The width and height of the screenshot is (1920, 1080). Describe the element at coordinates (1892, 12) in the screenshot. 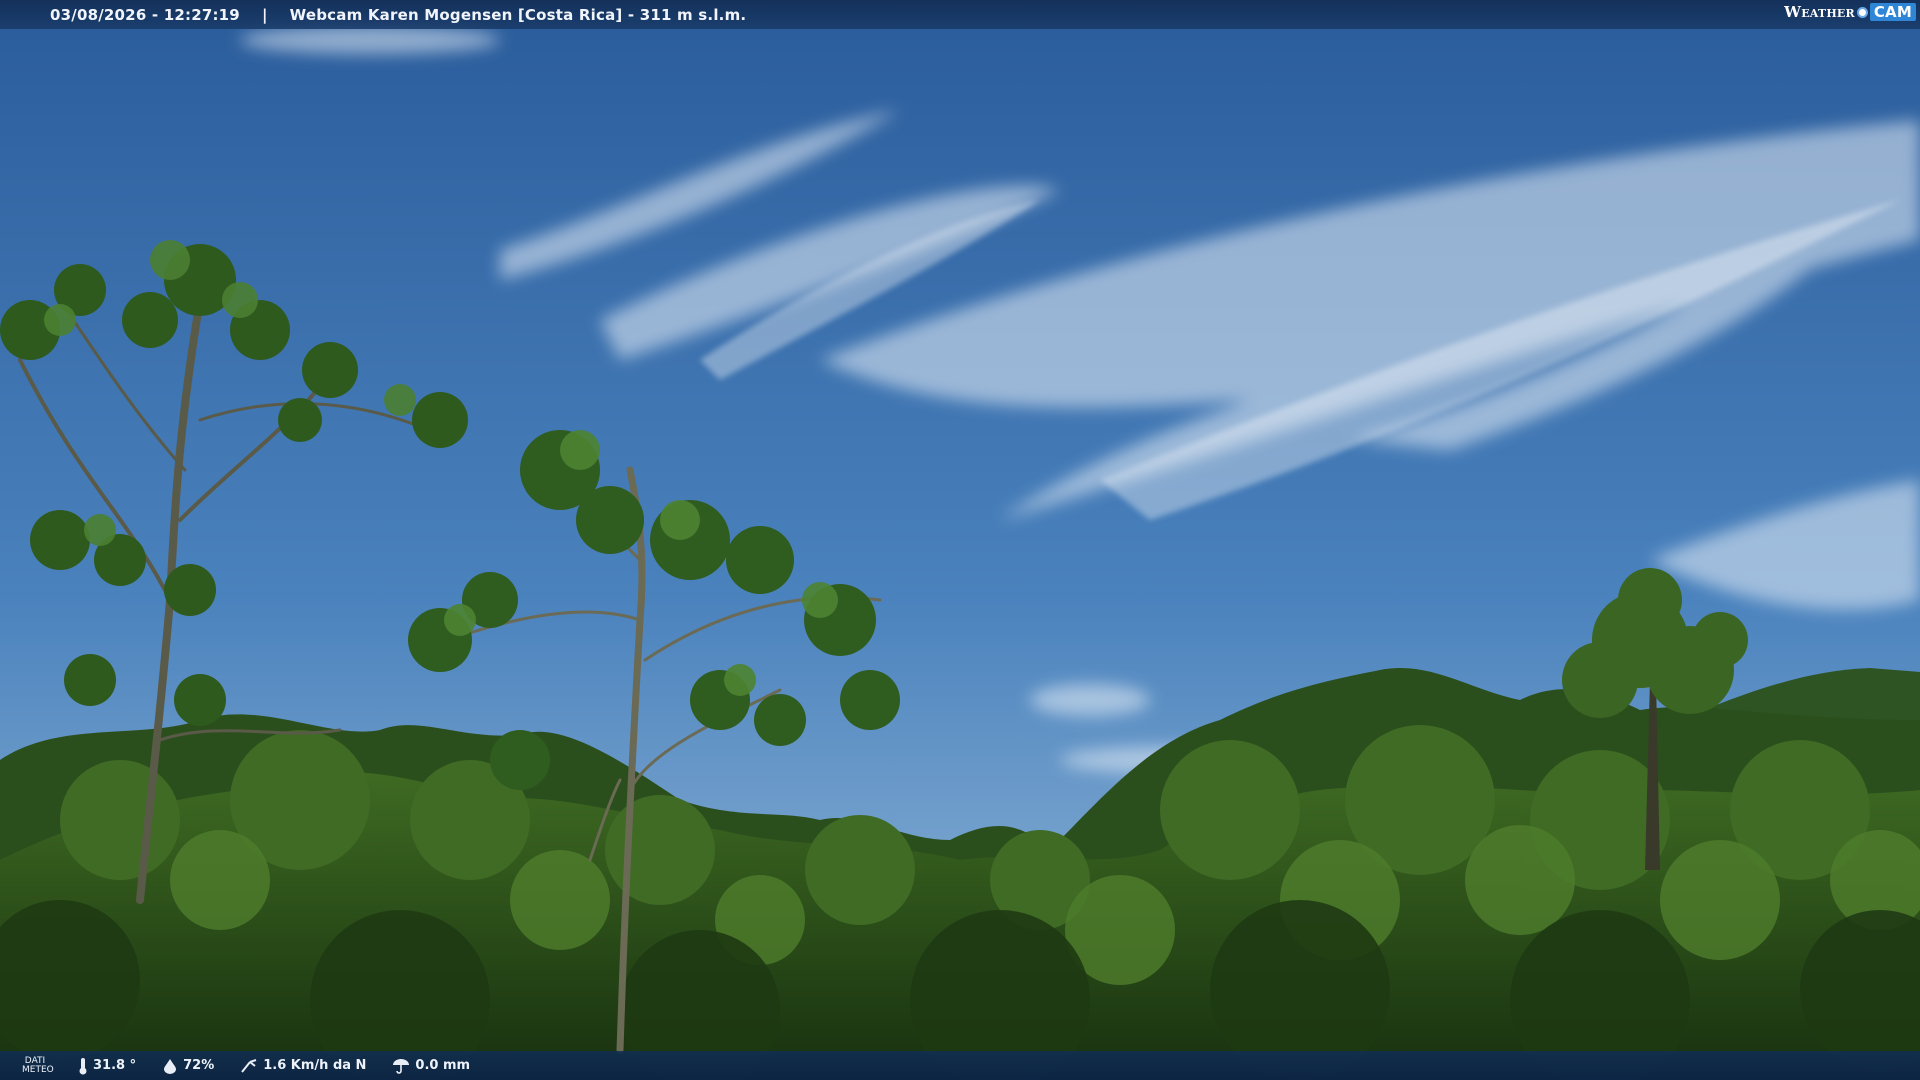

I see `logo-cam: CAM` at that location.